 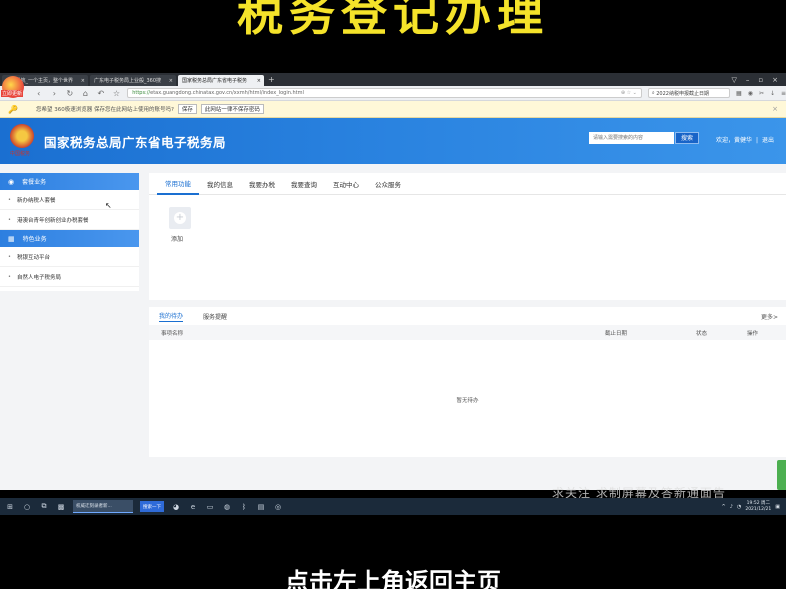 What do you see at coordinates (133, 80) in the screenshot?
I see `browser-tab: 广东电子税务局上业般_360搜 ×` at bounding box center [133, 80].